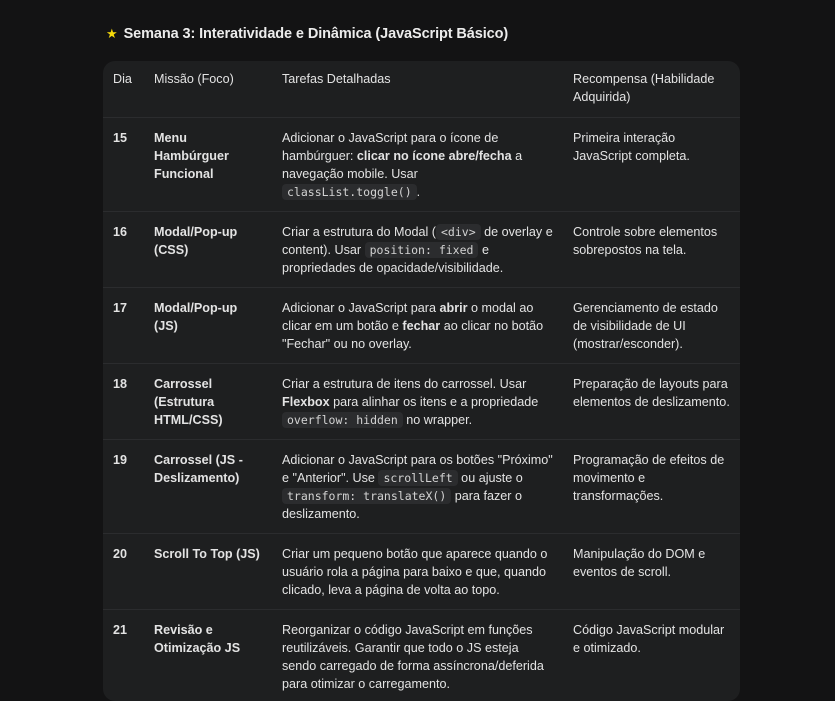 Image resolution: width=835 pixels, height=701 pixels. Describe the element at coordinates (123, 165) in the screenshot. I see `row-day: 15` at that location.